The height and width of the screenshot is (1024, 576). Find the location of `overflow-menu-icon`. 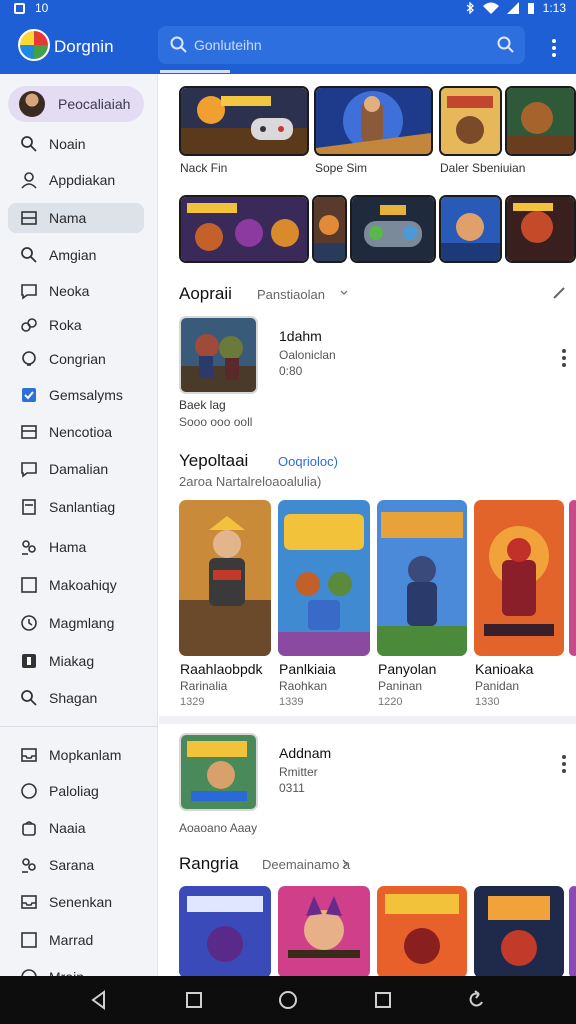

overflow-menu-icon is located at coordinates (554, 47).